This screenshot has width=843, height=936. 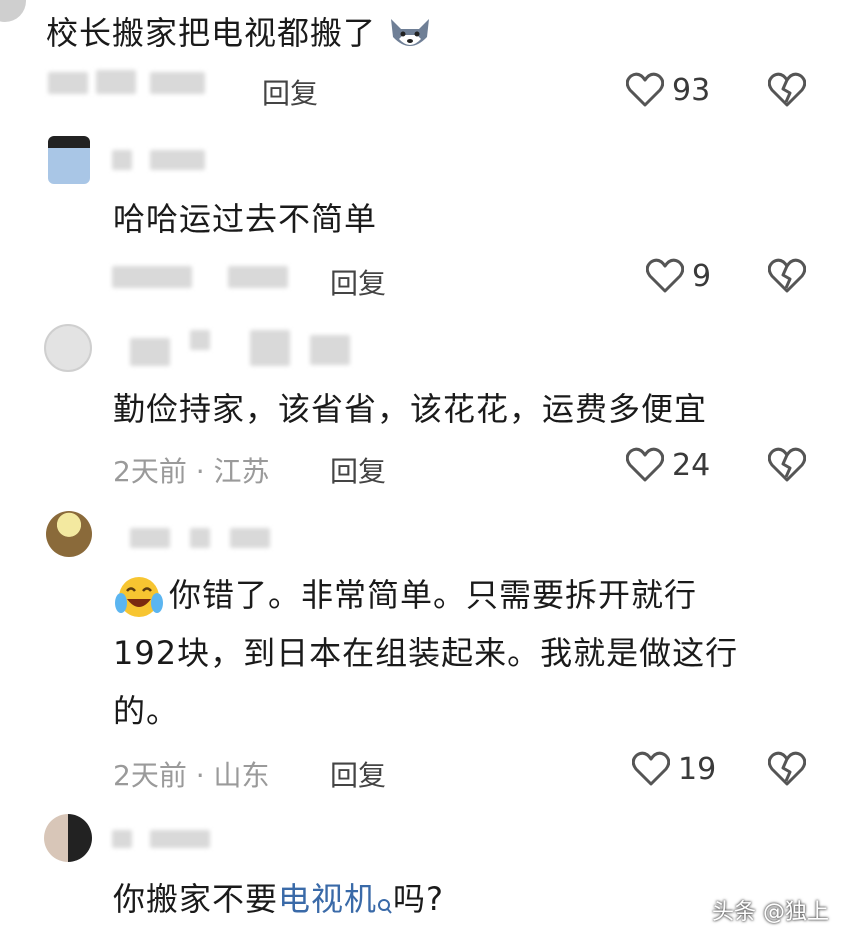 I want to click on watermark: 头条 @独上, so click(x=770, y=912).